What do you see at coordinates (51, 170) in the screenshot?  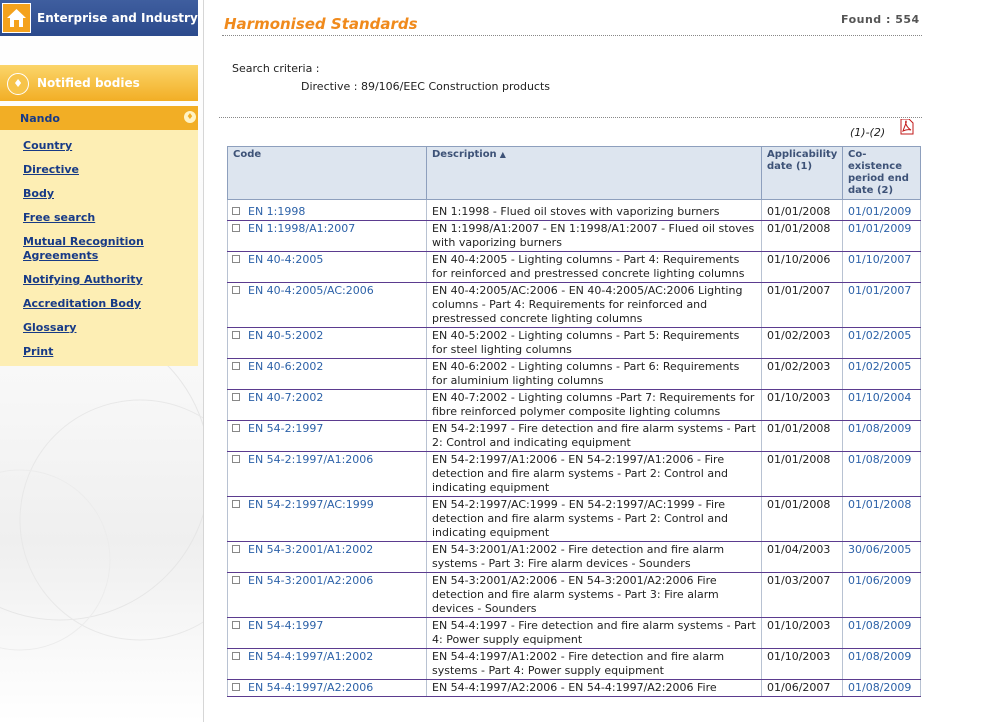 I see `menu-item-directive: Directive` at bounding box center [51, 170].